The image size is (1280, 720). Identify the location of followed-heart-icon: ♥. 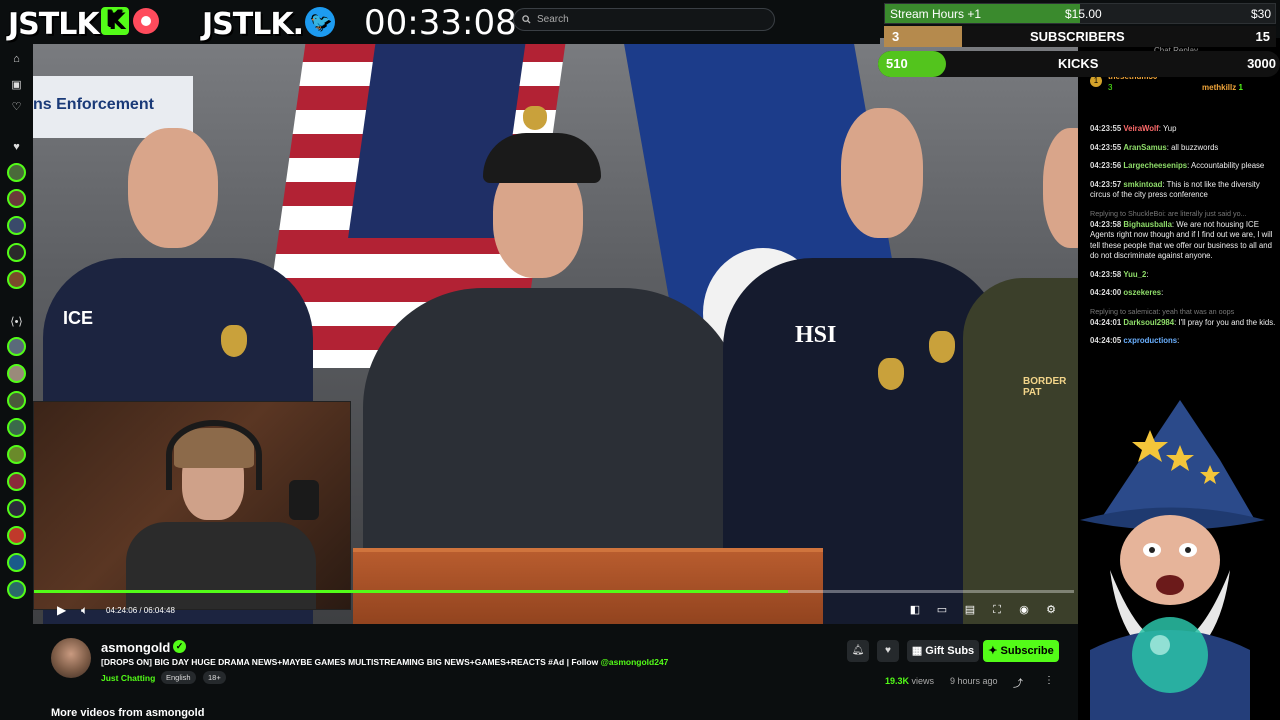
(16, 147).